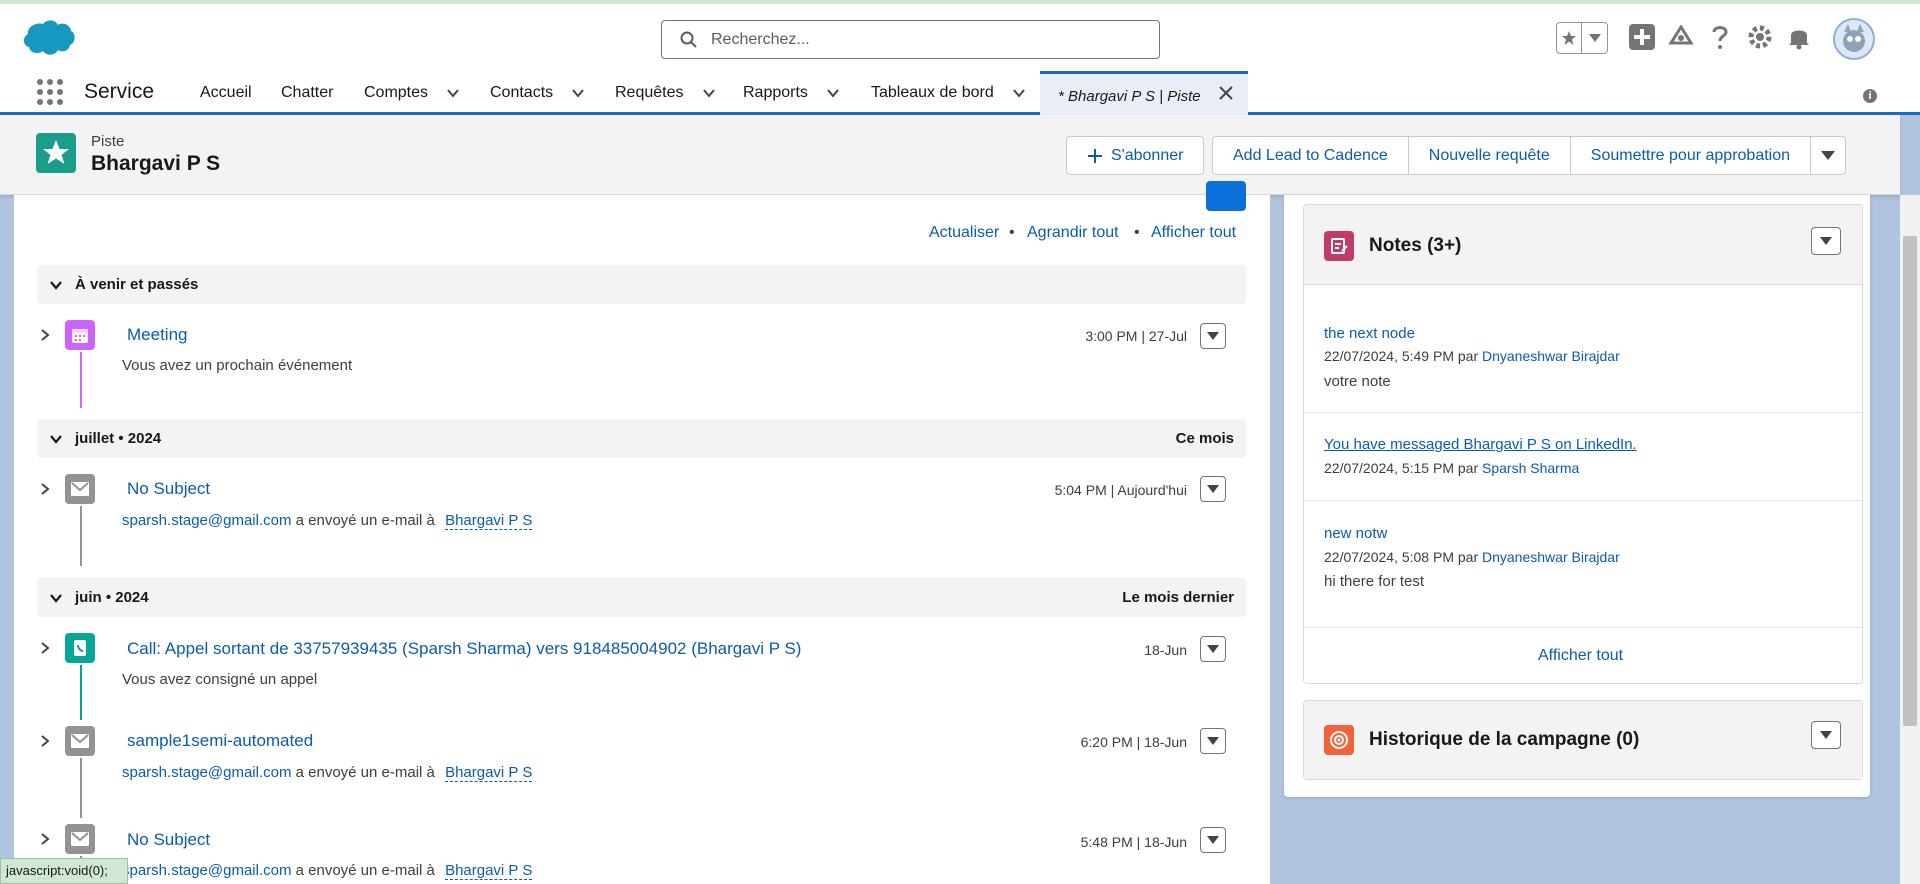  I want to click on note-date: 22/07/2024, 5:15 PM par, so click(1401, 468).